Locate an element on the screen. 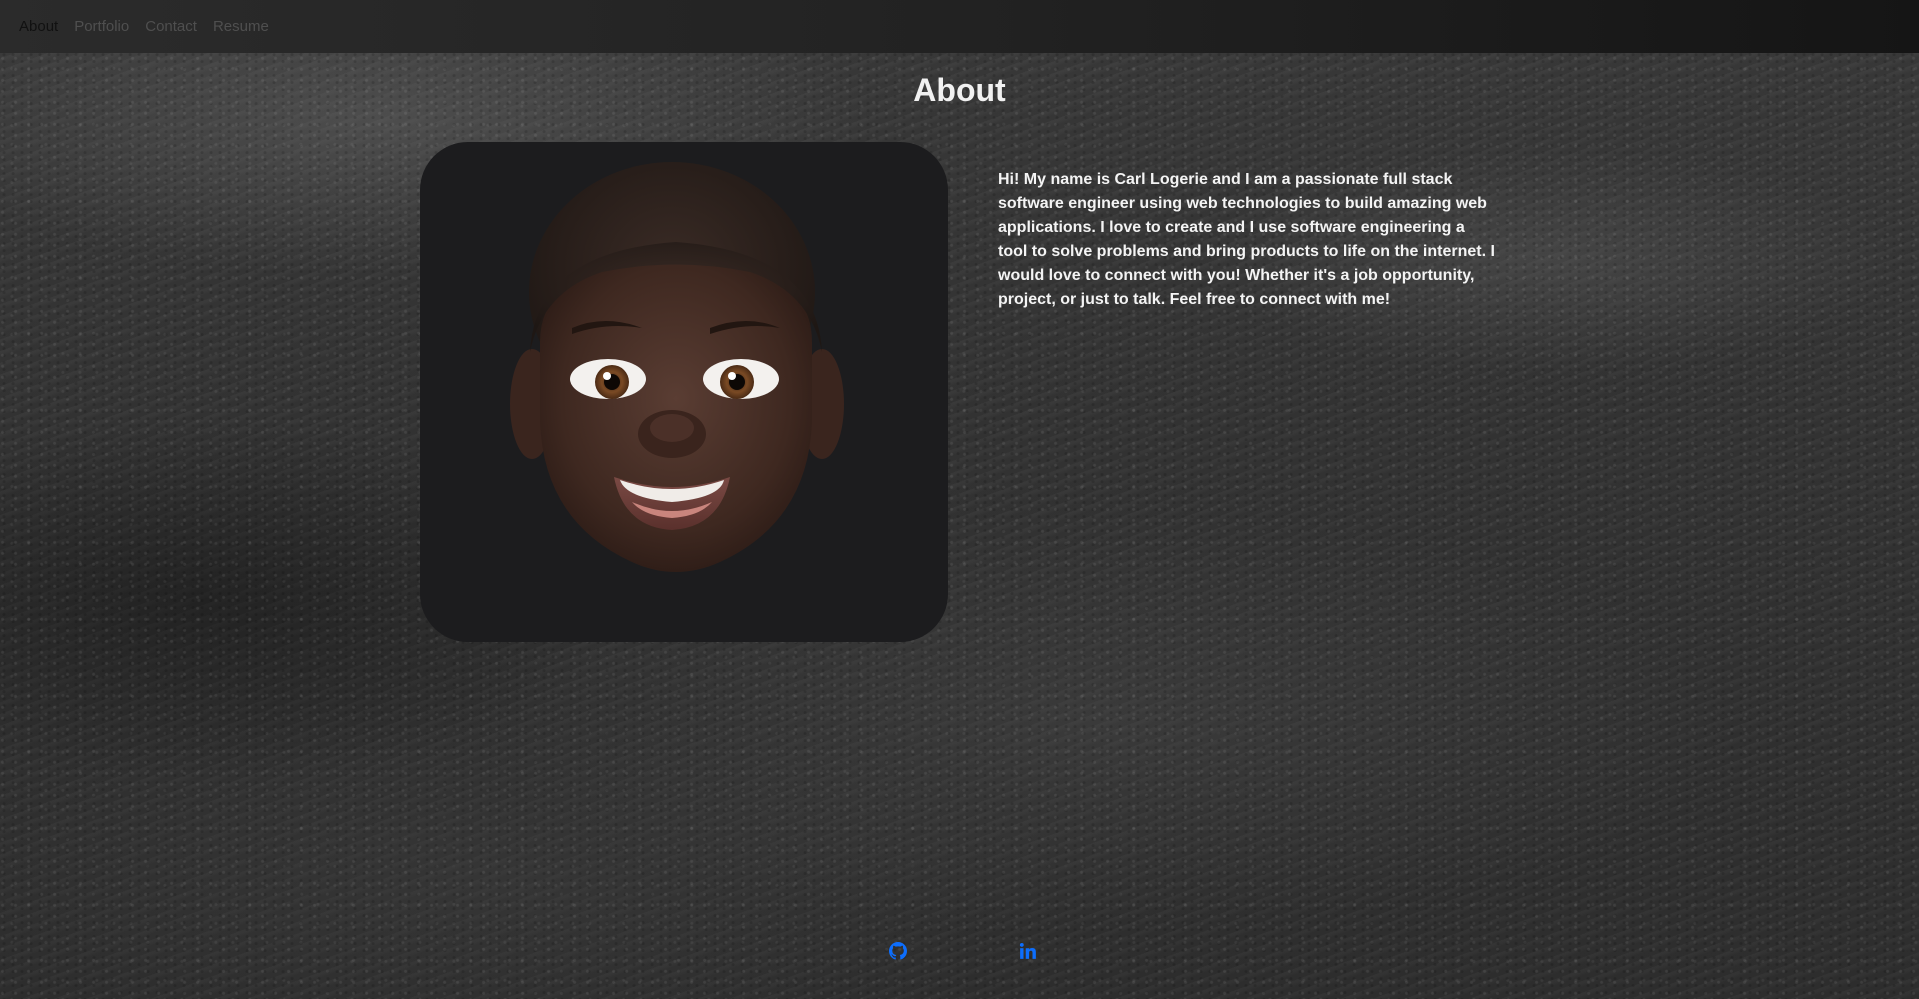  avatar is located at coordinates (684, 392).